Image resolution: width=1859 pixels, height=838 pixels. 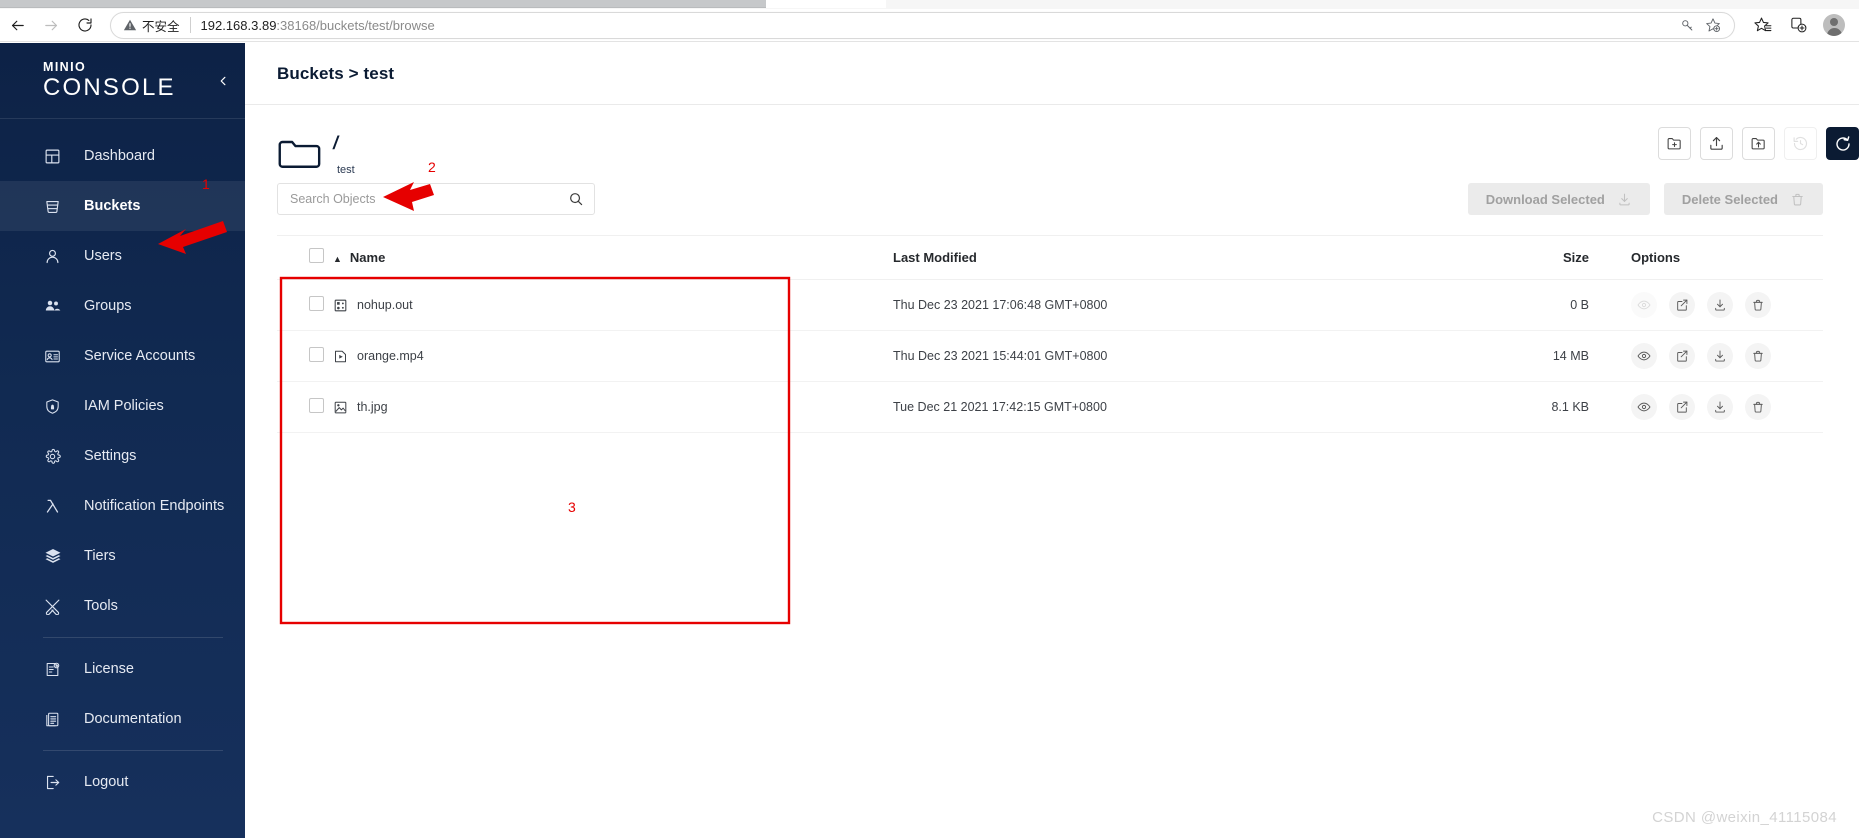 What do you see at coordinates (151, 25) in the screenshot?
I see `security-status: 不安全` at bounding box center [151, 25].